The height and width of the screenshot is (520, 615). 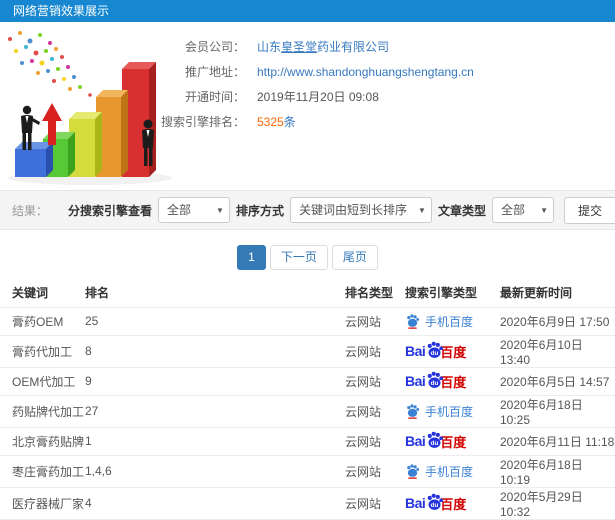 What do you see at coordinates (202, 122) in the screenshot?
I see `engine-rank-label: 搜索引擎排名：` at bounding box center [202, 122].